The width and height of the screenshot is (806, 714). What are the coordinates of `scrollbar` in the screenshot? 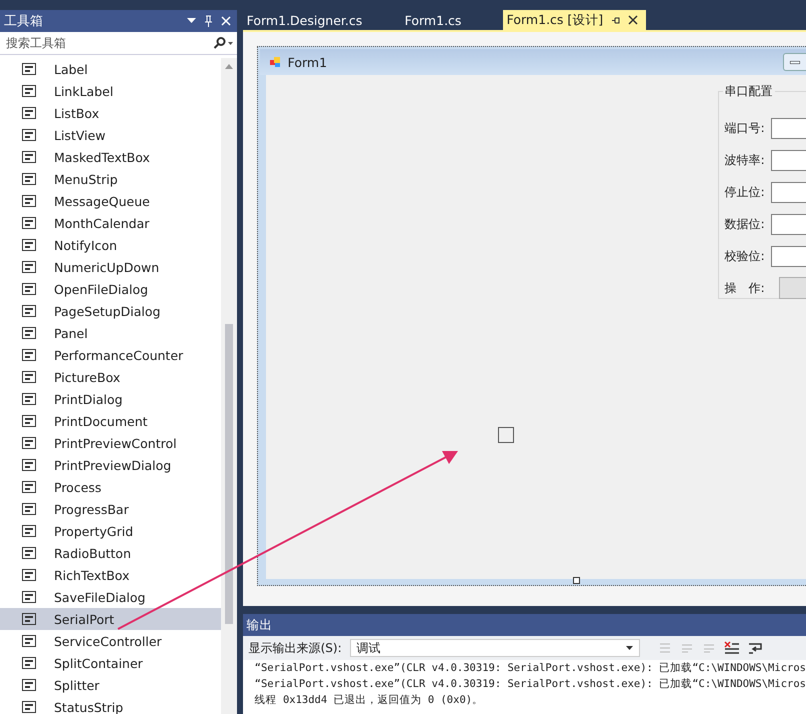 It's located at (228, 386).